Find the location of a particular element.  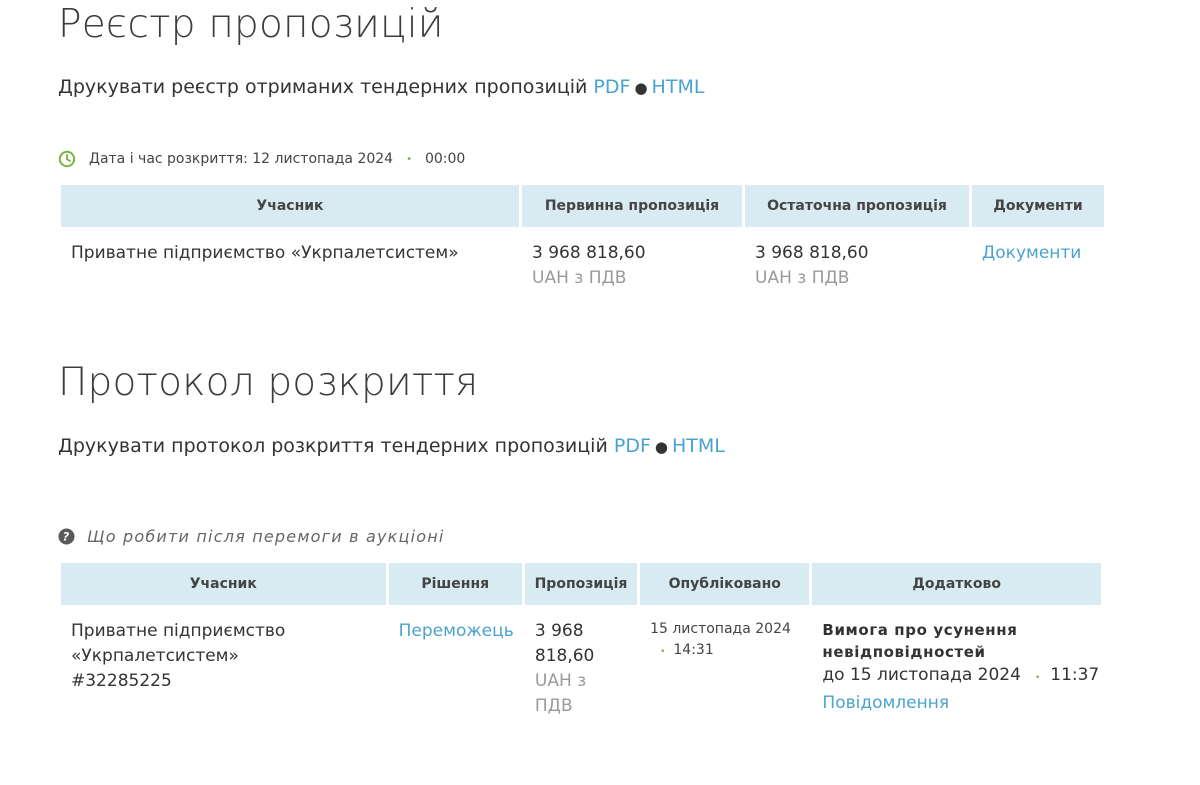

protocol-pdf-link: PDF is located at coordinates (632, 446).